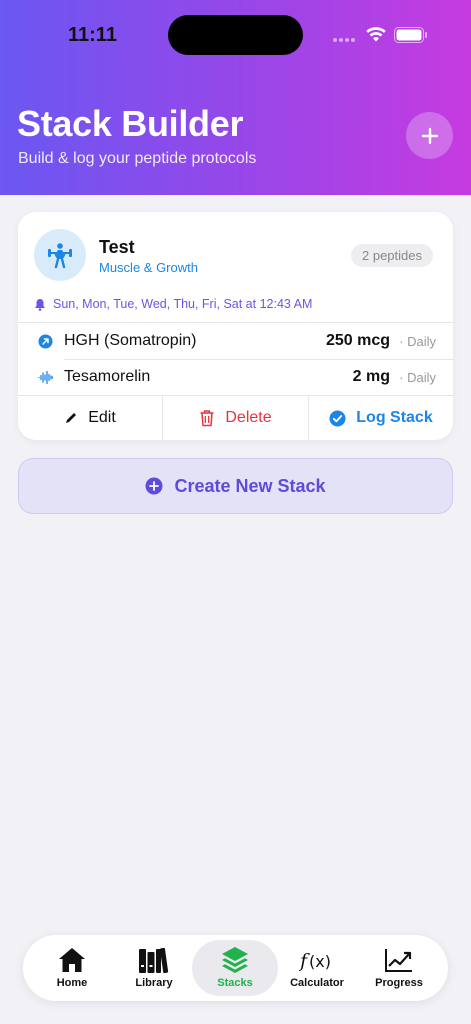  Describe the element at coordinates (130, 340) in the screenshot. I see `peptide-name: HGH (Somatropin)` at that location.